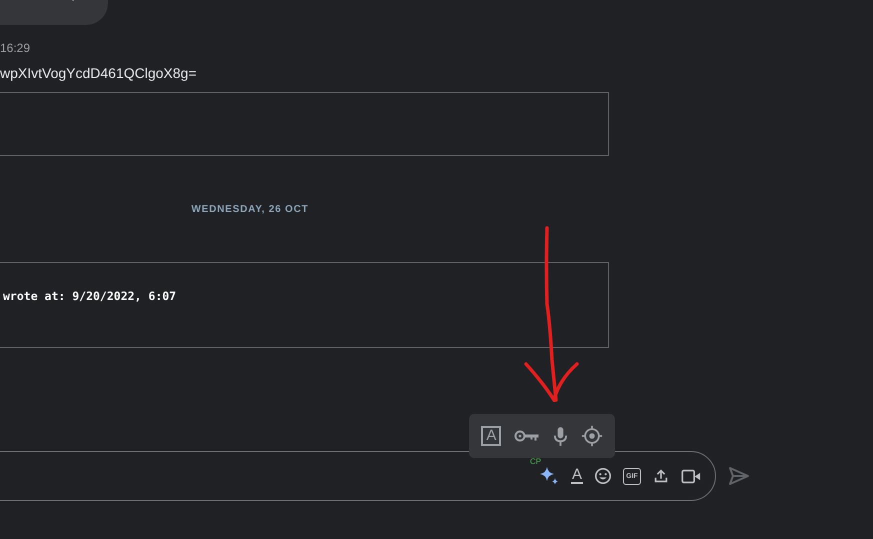 This screenshot has width=873, height=539. I want to click on message-text: wpXIvtVogYcdD461QClgoX8g=, so click(99, 74).